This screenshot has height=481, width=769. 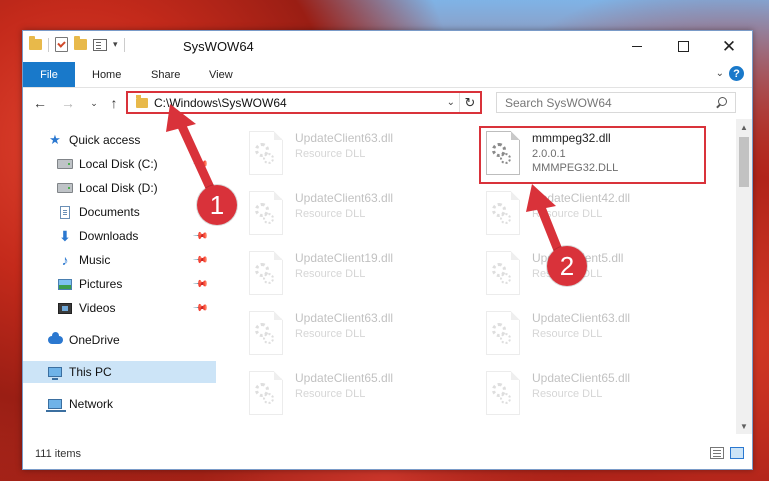 I want to click on computer-icon, so click(x=55, y=372).